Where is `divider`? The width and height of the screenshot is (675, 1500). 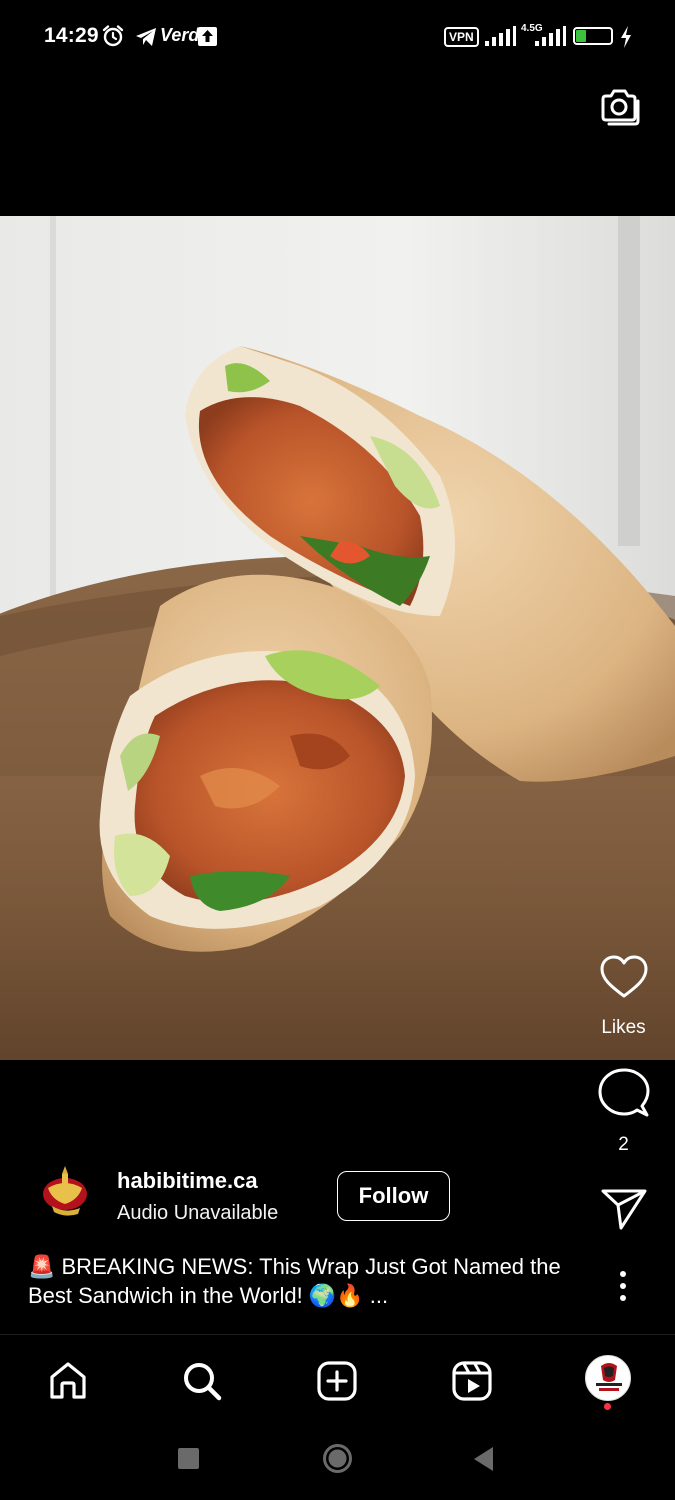
divider is located at coordinates (337, 1334).